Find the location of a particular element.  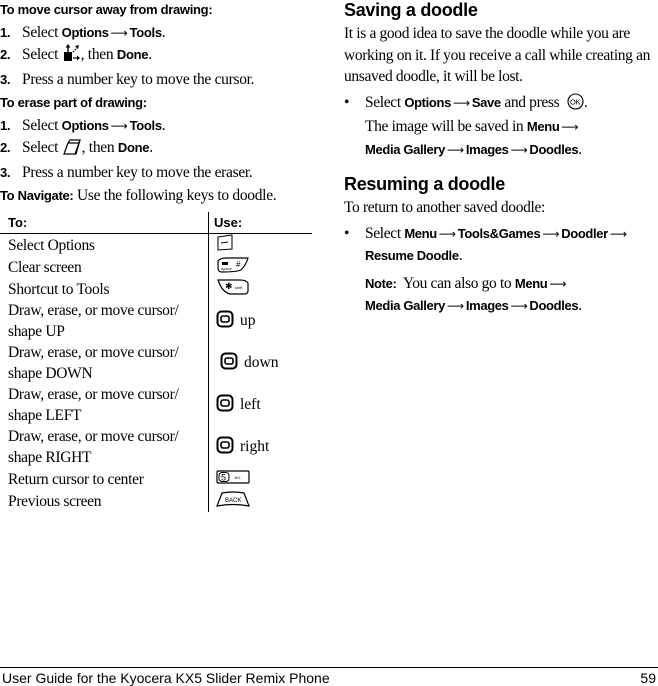

erase-heading: To erase part of drawing: is located at coordinates (73, 102).